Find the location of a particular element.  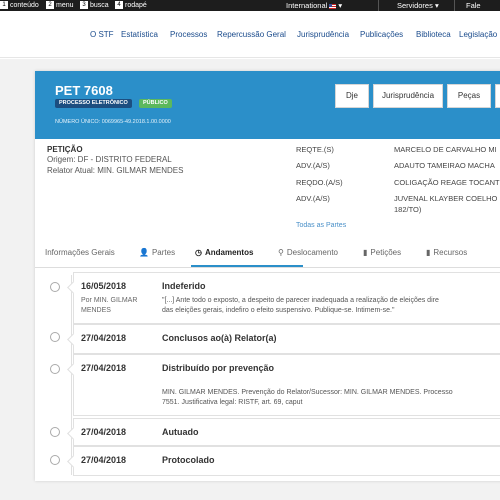

andamento-item: 27/04/2018 Autuado is located at coordinates (286, 432).